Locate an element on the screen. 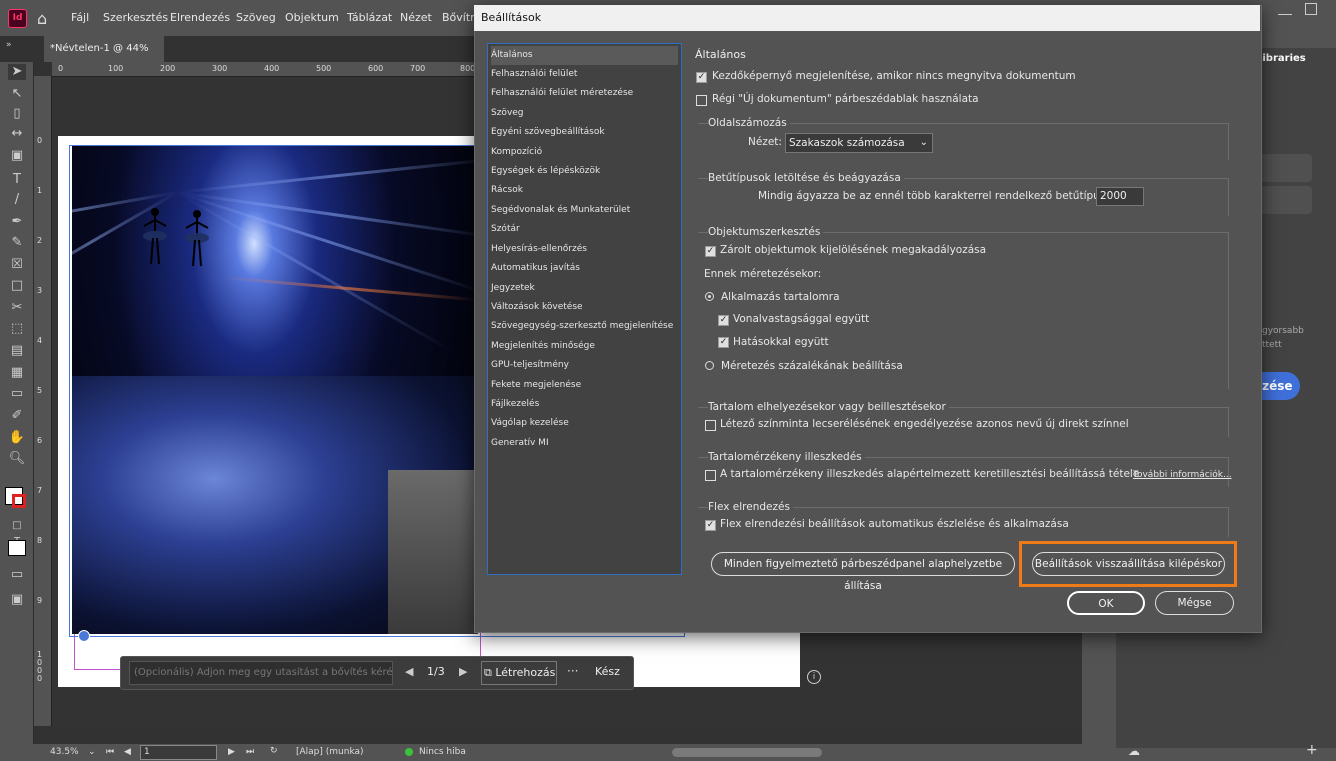  gradient-feather-icon: ▦ is located at coordinates (17, 373).